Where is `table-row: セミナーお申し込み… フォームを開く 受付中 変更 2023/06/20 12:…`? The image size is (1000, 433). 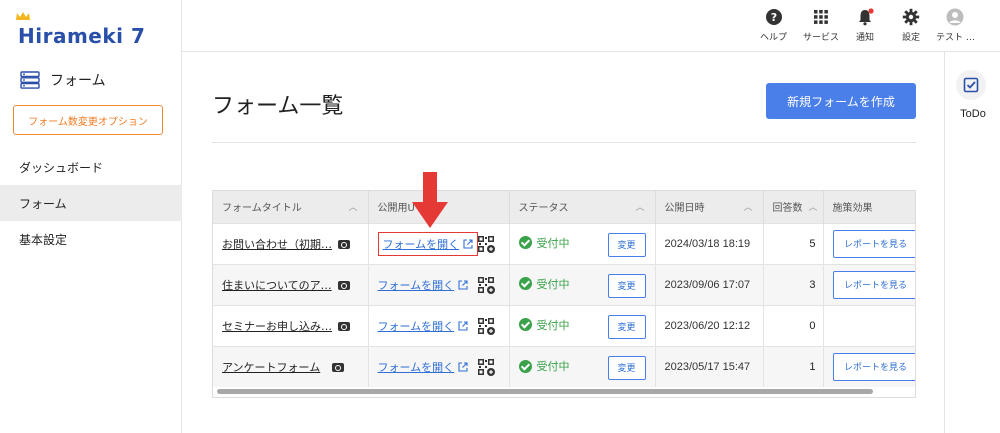
table-row: セミナーお申し込み… フォームを開く 受付中 変更 2023/06/20 12:… is located at coordinates (564, 325).